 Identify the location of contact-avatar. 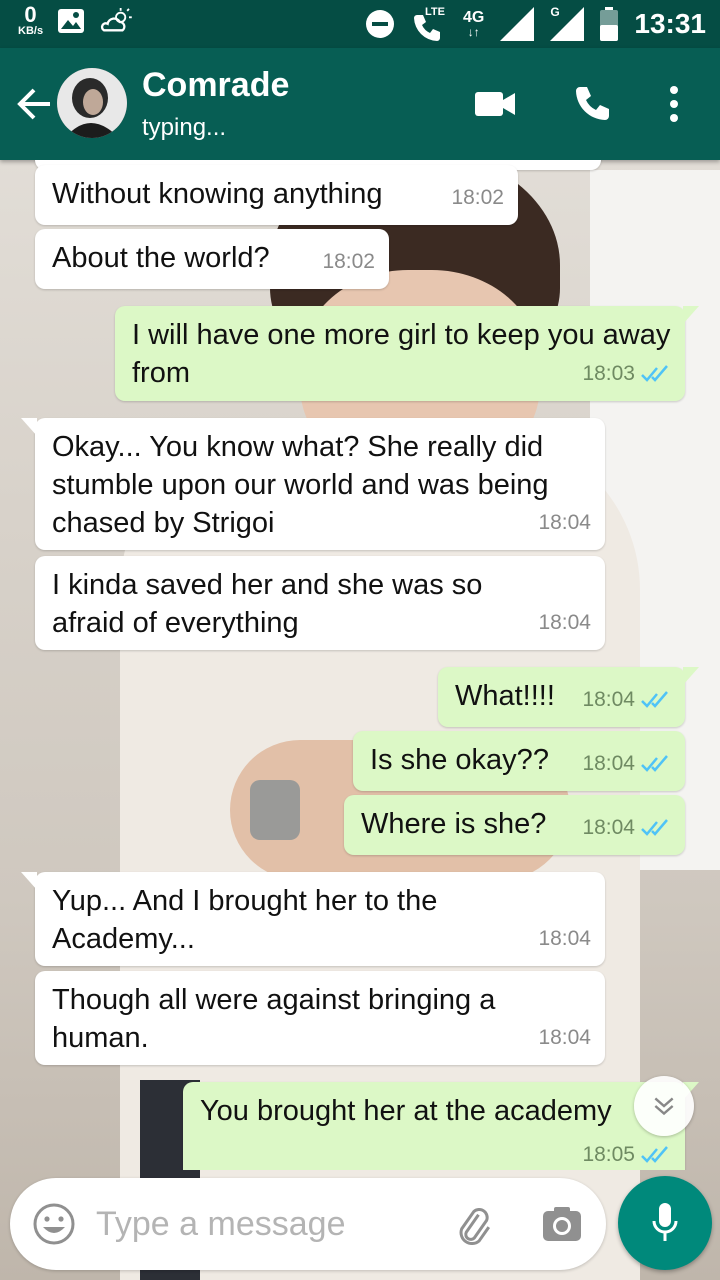
(92, 103).